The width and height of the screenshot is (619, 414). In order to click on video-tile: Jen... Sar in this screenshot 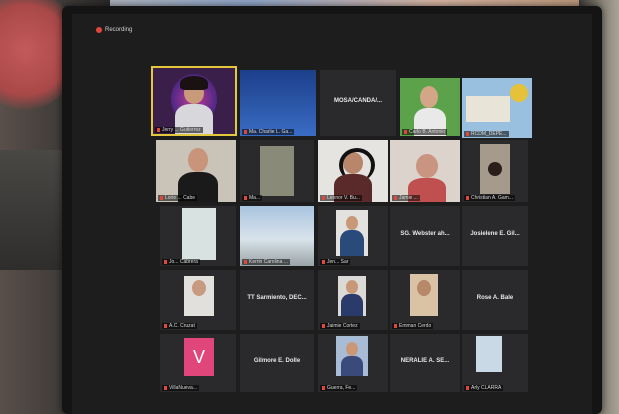, I will do `click(353, 236)`.